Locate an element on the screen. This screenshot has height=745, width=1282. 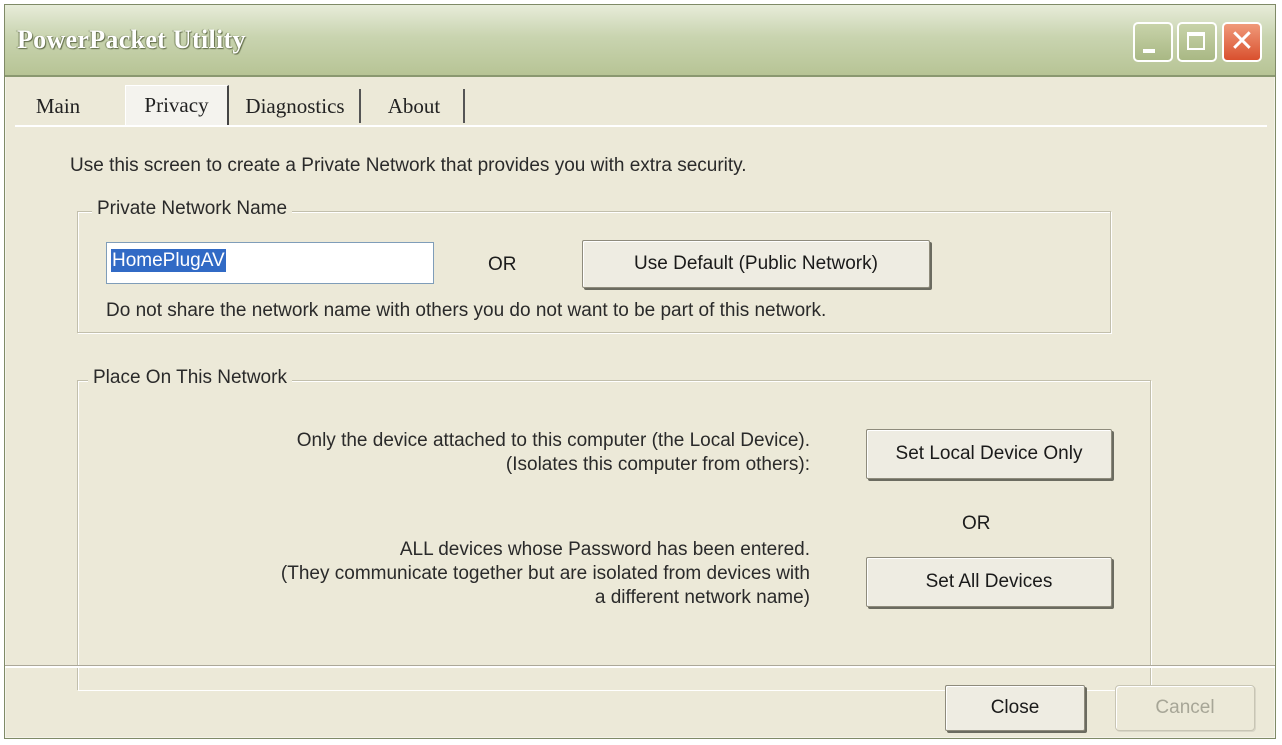
title-bar: PowerPacket Utility ✕ is located at coordinates (640, 41).